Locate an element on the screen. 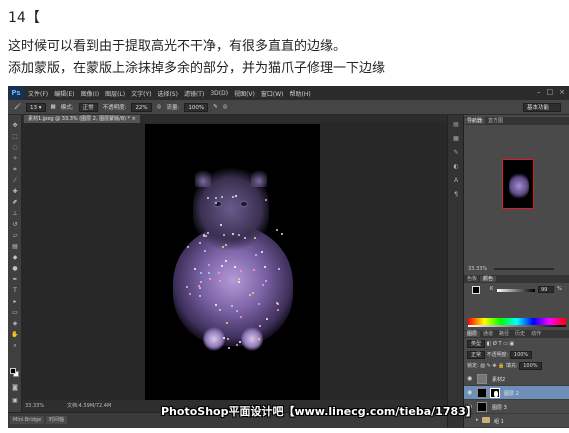 This screenshot has width=569, height=433. navigator-zoom-slider is located at coordinates (524, 269).